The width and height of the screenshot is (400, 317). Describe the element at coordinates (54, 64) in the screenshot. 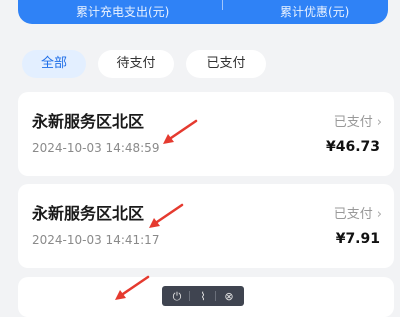

I see `tab-all: 全部` at that location.